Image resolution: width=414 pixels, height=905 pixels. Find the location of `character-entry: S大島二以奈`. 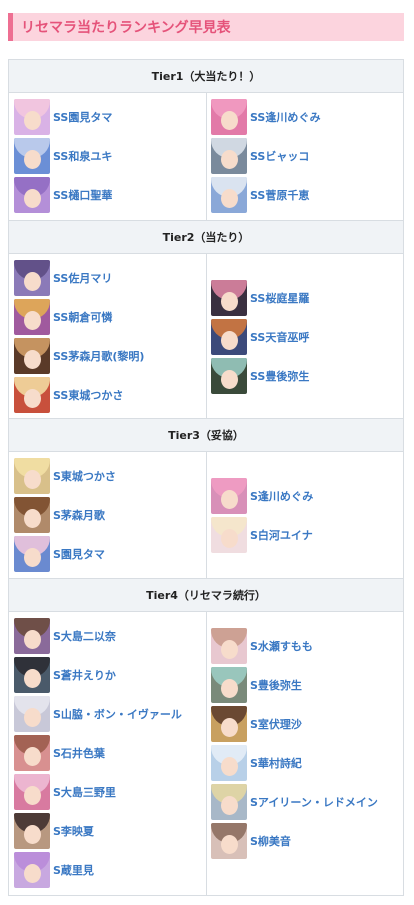

character-entry: S大島二以奈 is located at coordinates (65, 636).